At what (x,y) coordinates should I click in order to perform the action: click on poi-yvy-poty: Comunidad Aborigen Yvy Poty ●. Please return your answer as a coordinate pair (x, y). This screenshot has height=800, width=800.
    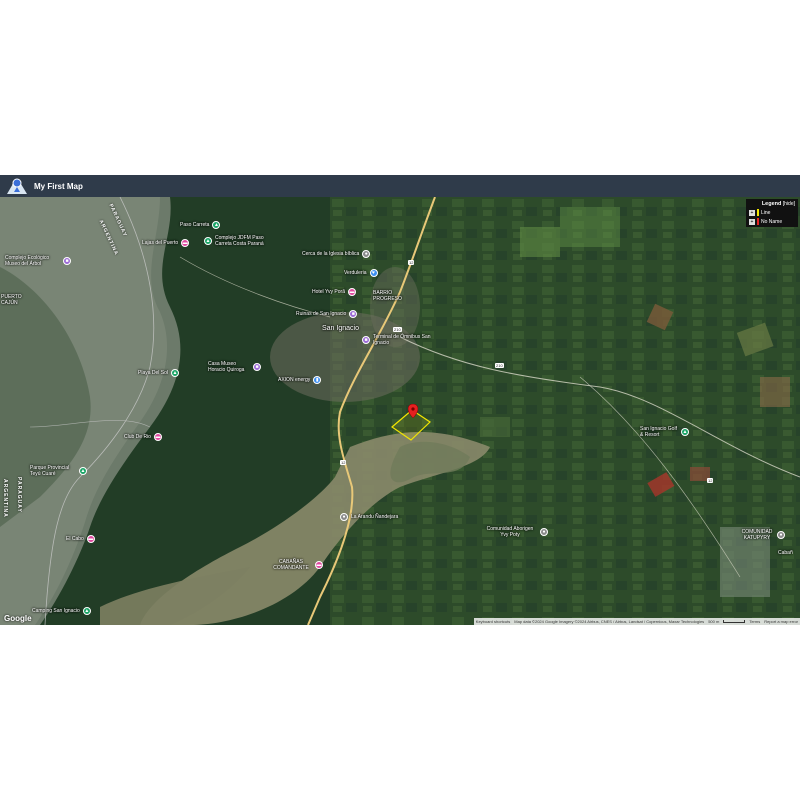
    Looking at the image, I should click on (515, 532).